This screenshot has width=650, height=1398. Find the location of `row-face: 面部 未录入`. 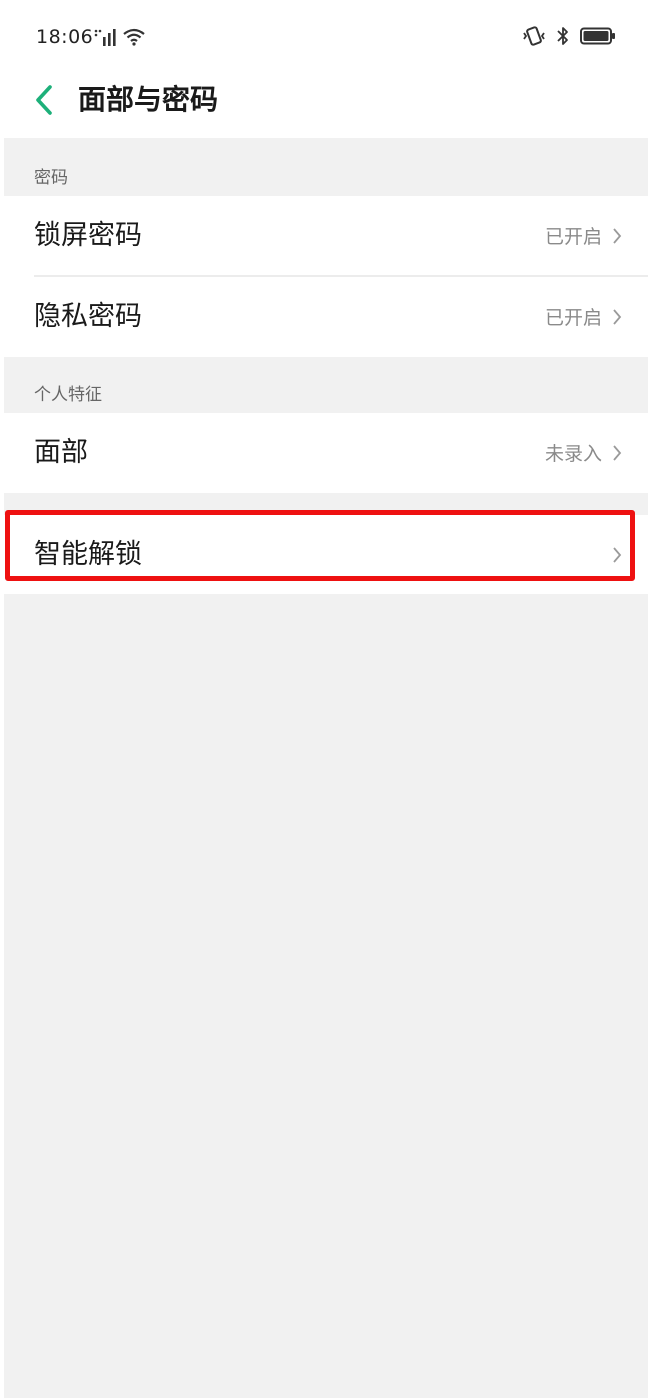

row-face: 面部 未录入 is located at coordinates (326, 453).